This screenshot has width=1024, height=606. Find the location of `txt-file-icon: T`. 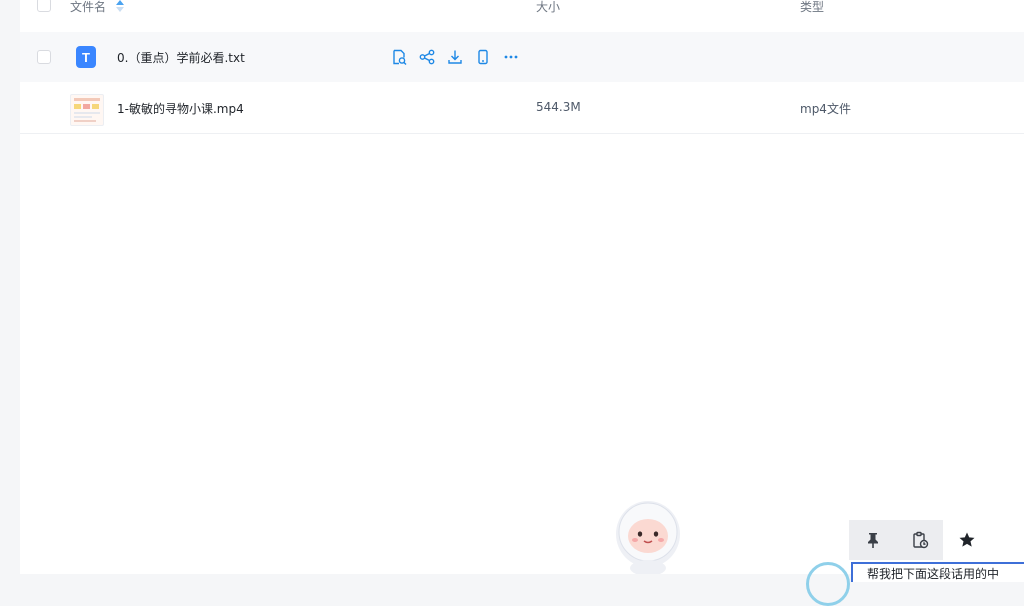

txt-file-icon: T is located at coordinates (86, 57).